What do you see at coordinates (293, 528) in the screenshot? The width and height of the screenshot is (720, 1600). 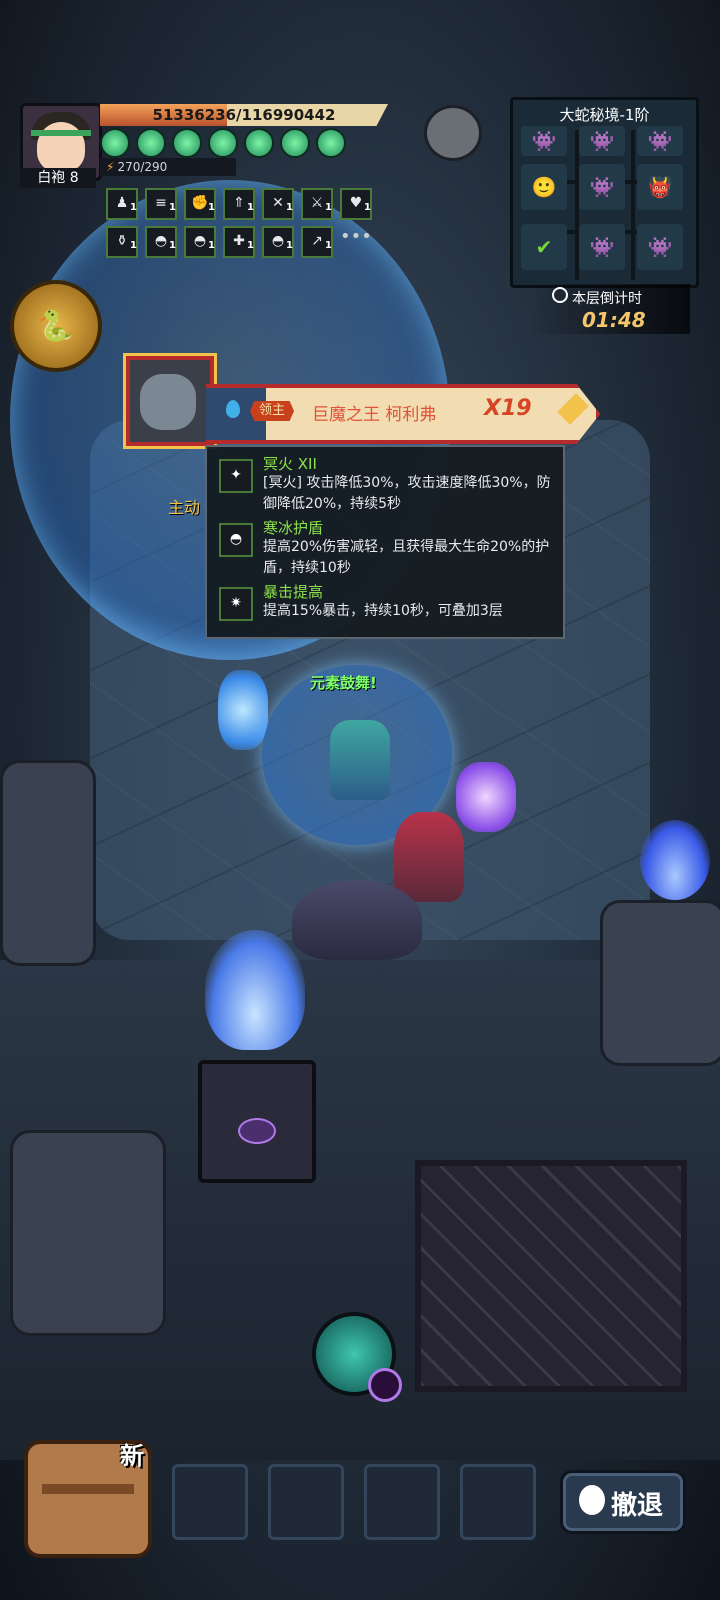 I see `buff-title: 寒冰护盾` at bounding box center [293, 528].